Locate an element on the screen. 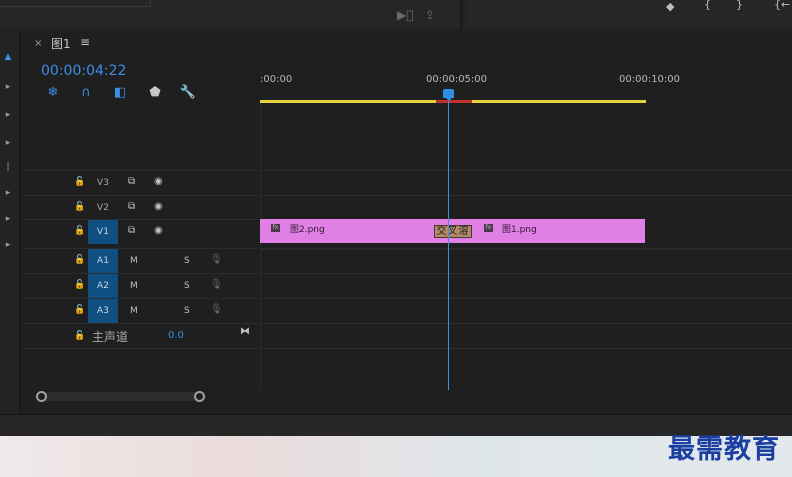 This screenshot has height=477, width=792. ripple-edit-tool-icon: ▸ is located at coordinates (8, 115).